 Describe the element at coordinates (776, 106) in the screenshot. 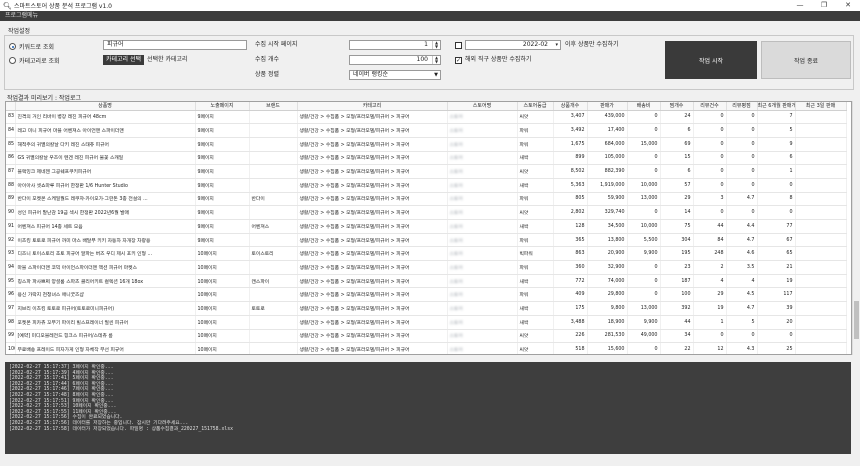

I see `column-header: 최근 6개월 판매개수` at that location.